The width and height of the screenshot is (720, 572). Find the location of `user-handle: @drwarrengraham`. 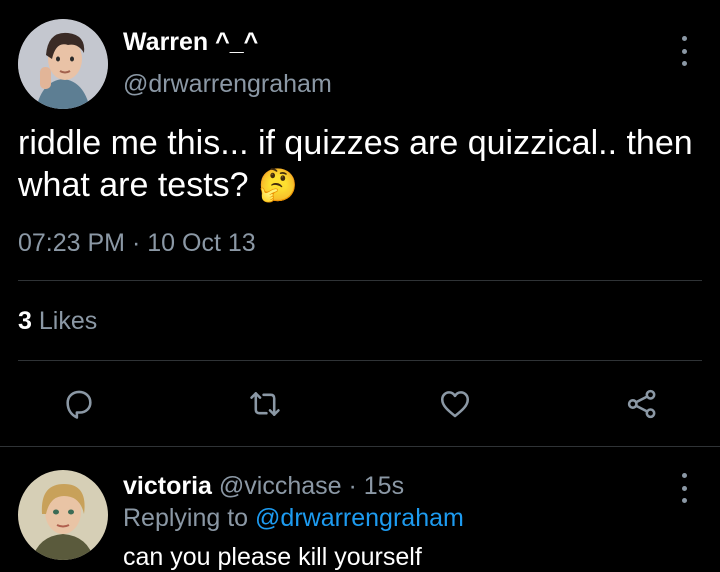

user-handle: @drwarrengraham is located at coordinates (227, 84).